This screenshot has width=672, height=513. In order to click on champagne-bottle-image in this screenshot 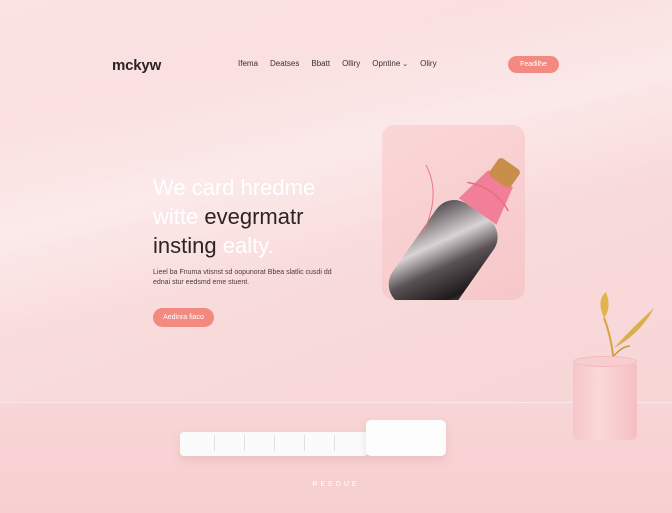, I will do `click(454, 229)`.